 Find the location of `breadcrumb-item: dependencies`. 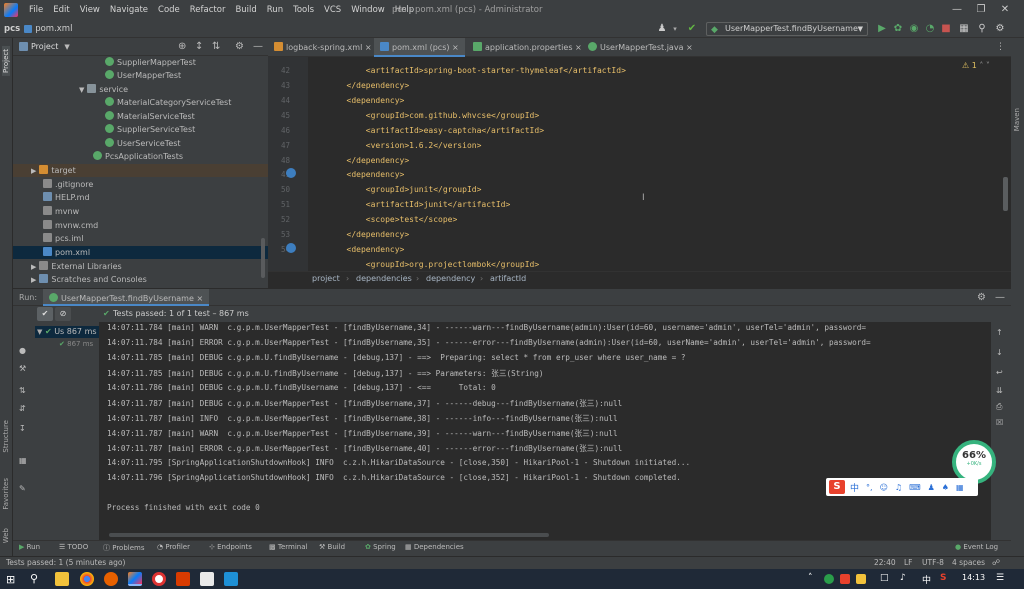

breadcrumb-item: dependencies is located at coordinates (384, 278).